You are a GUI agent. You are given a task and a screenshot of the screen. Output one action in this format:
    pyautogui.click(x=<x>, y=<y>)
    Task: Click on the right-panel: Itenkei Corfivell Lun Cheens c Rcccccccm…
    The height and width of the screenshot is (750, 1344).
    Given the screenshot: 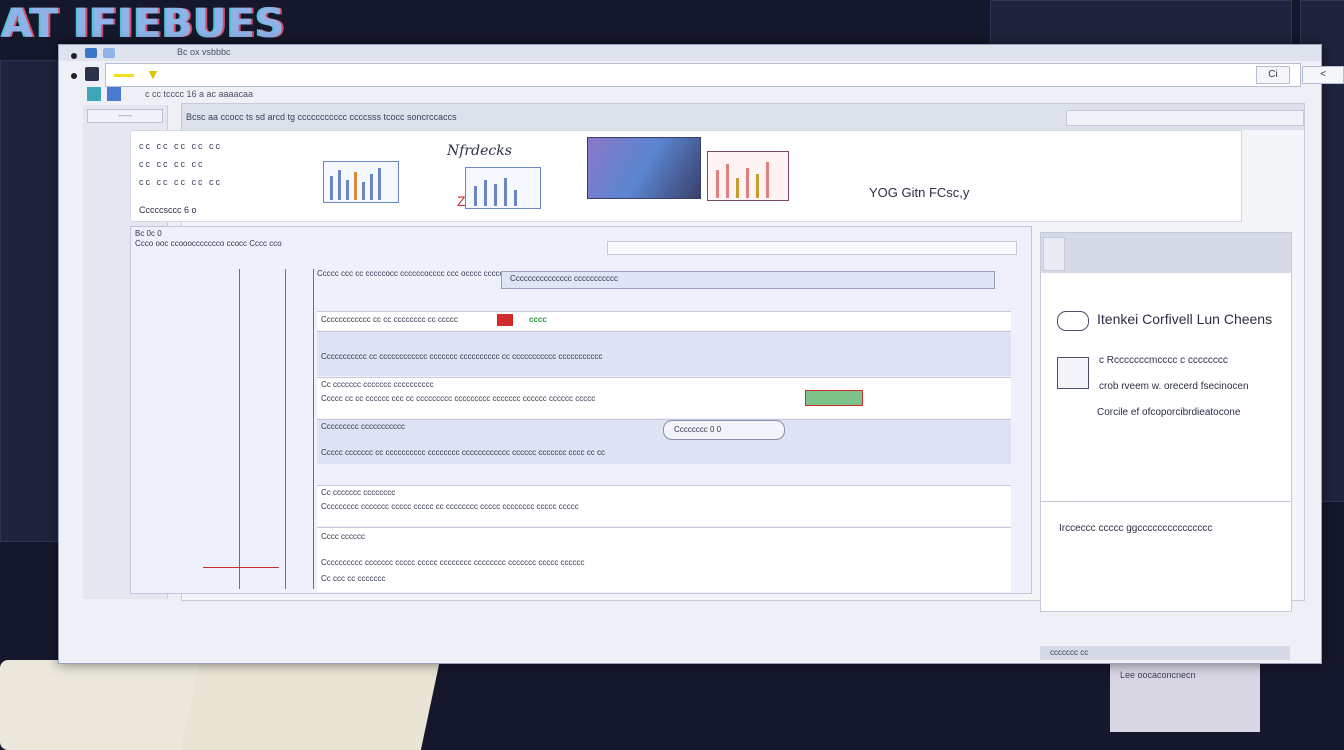 What is the action you would take?
    pyautogui.click(x=1166, y=422)
    